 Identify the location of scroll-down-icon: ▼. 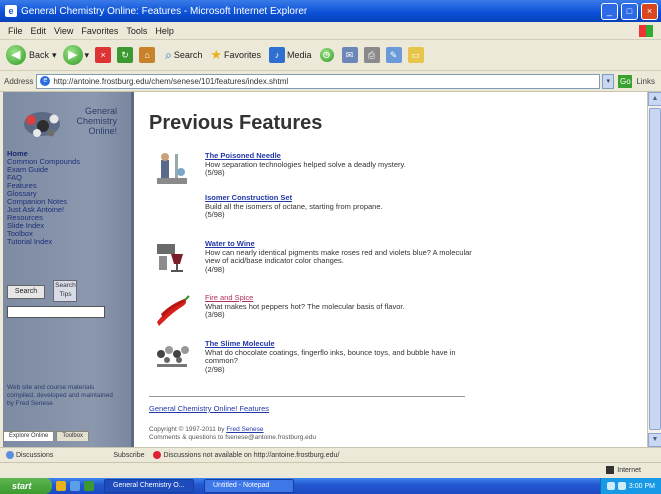
(654, 440).